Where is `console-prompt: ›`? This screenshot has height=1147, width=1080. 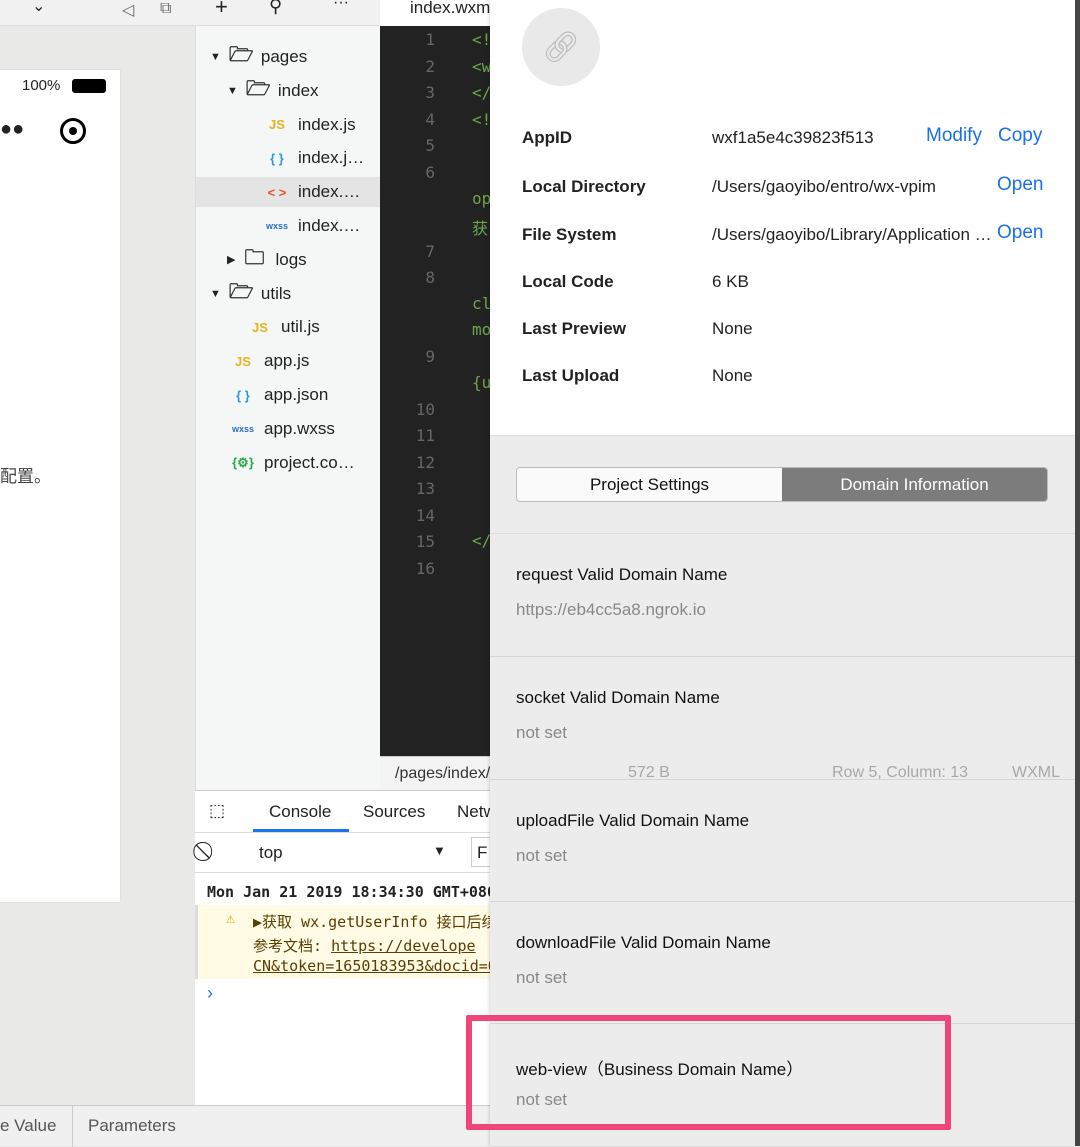
console-prompt: › is located at coordinates (210, 993).